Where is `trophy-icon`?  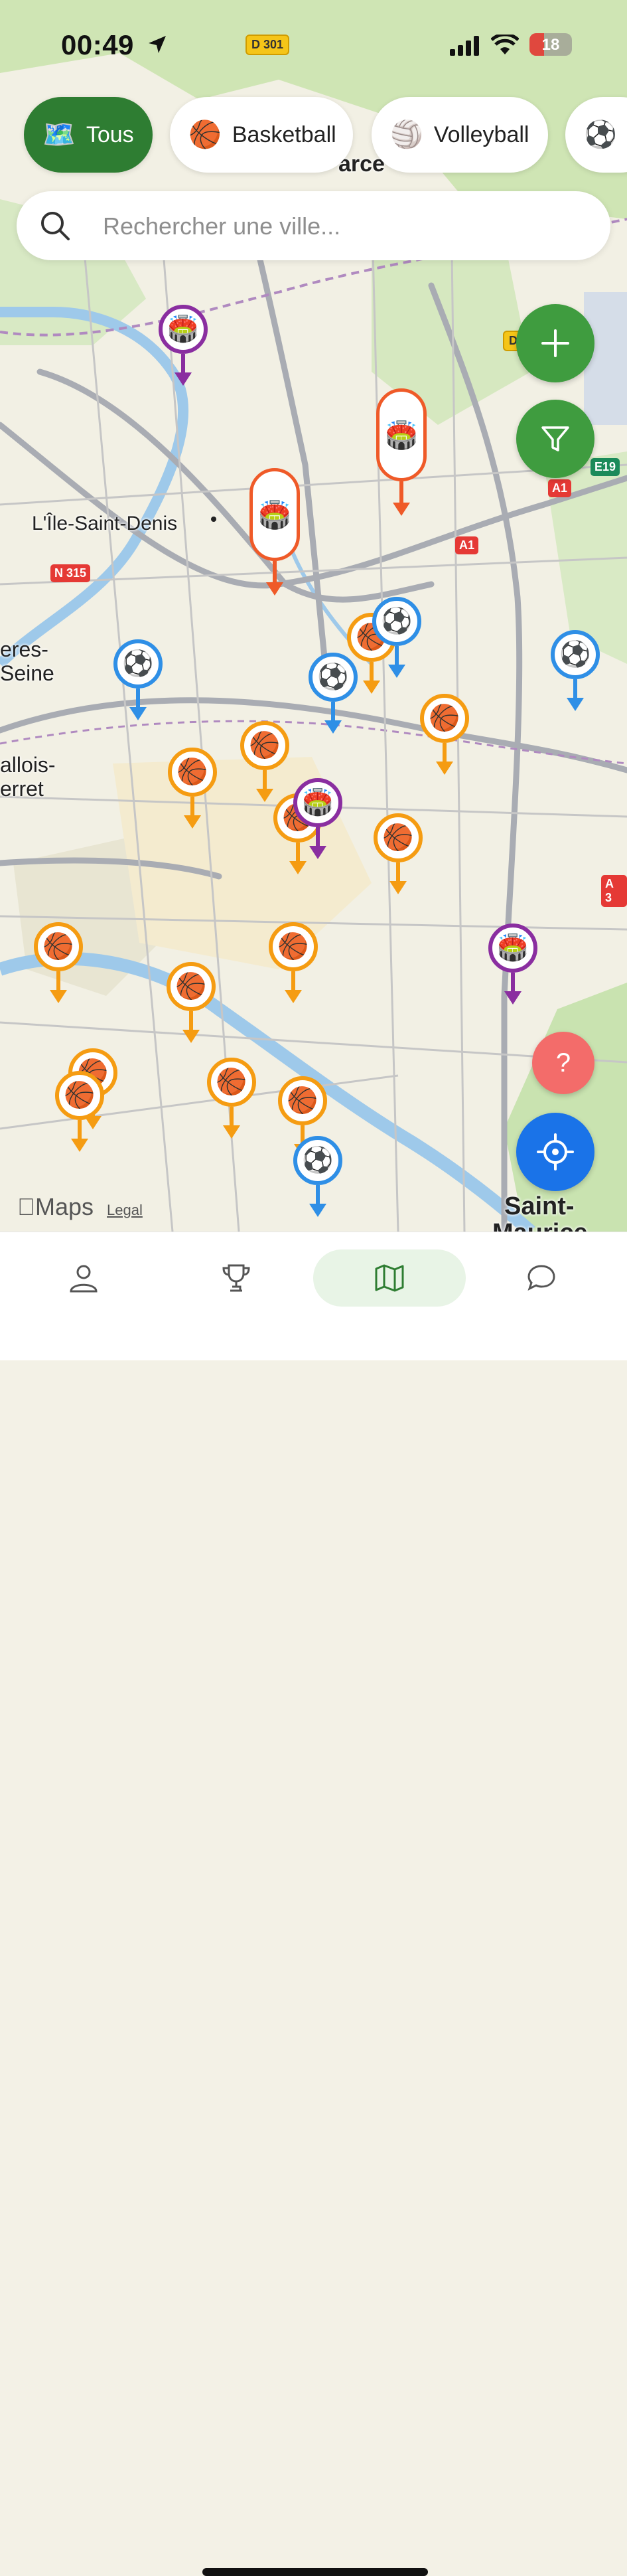
trophy-icon is located at coordinates (236, 1278).